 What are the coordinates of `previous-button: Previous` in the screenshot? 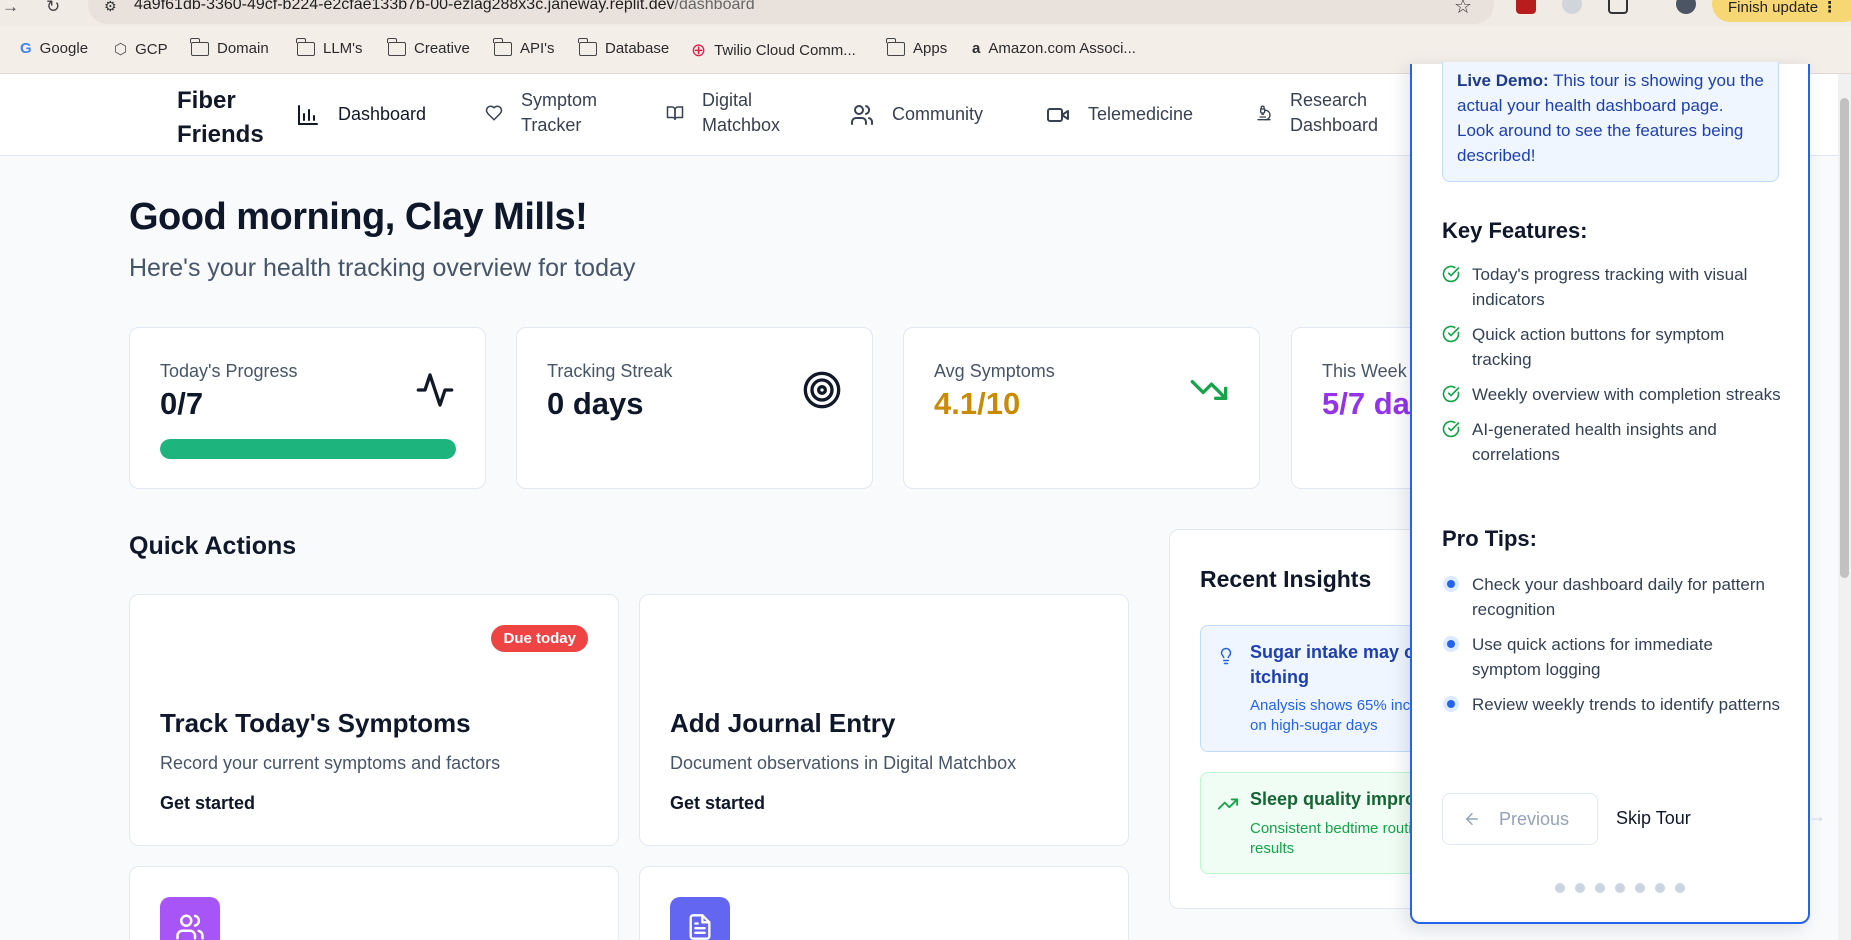 It's located at (1520, 819).